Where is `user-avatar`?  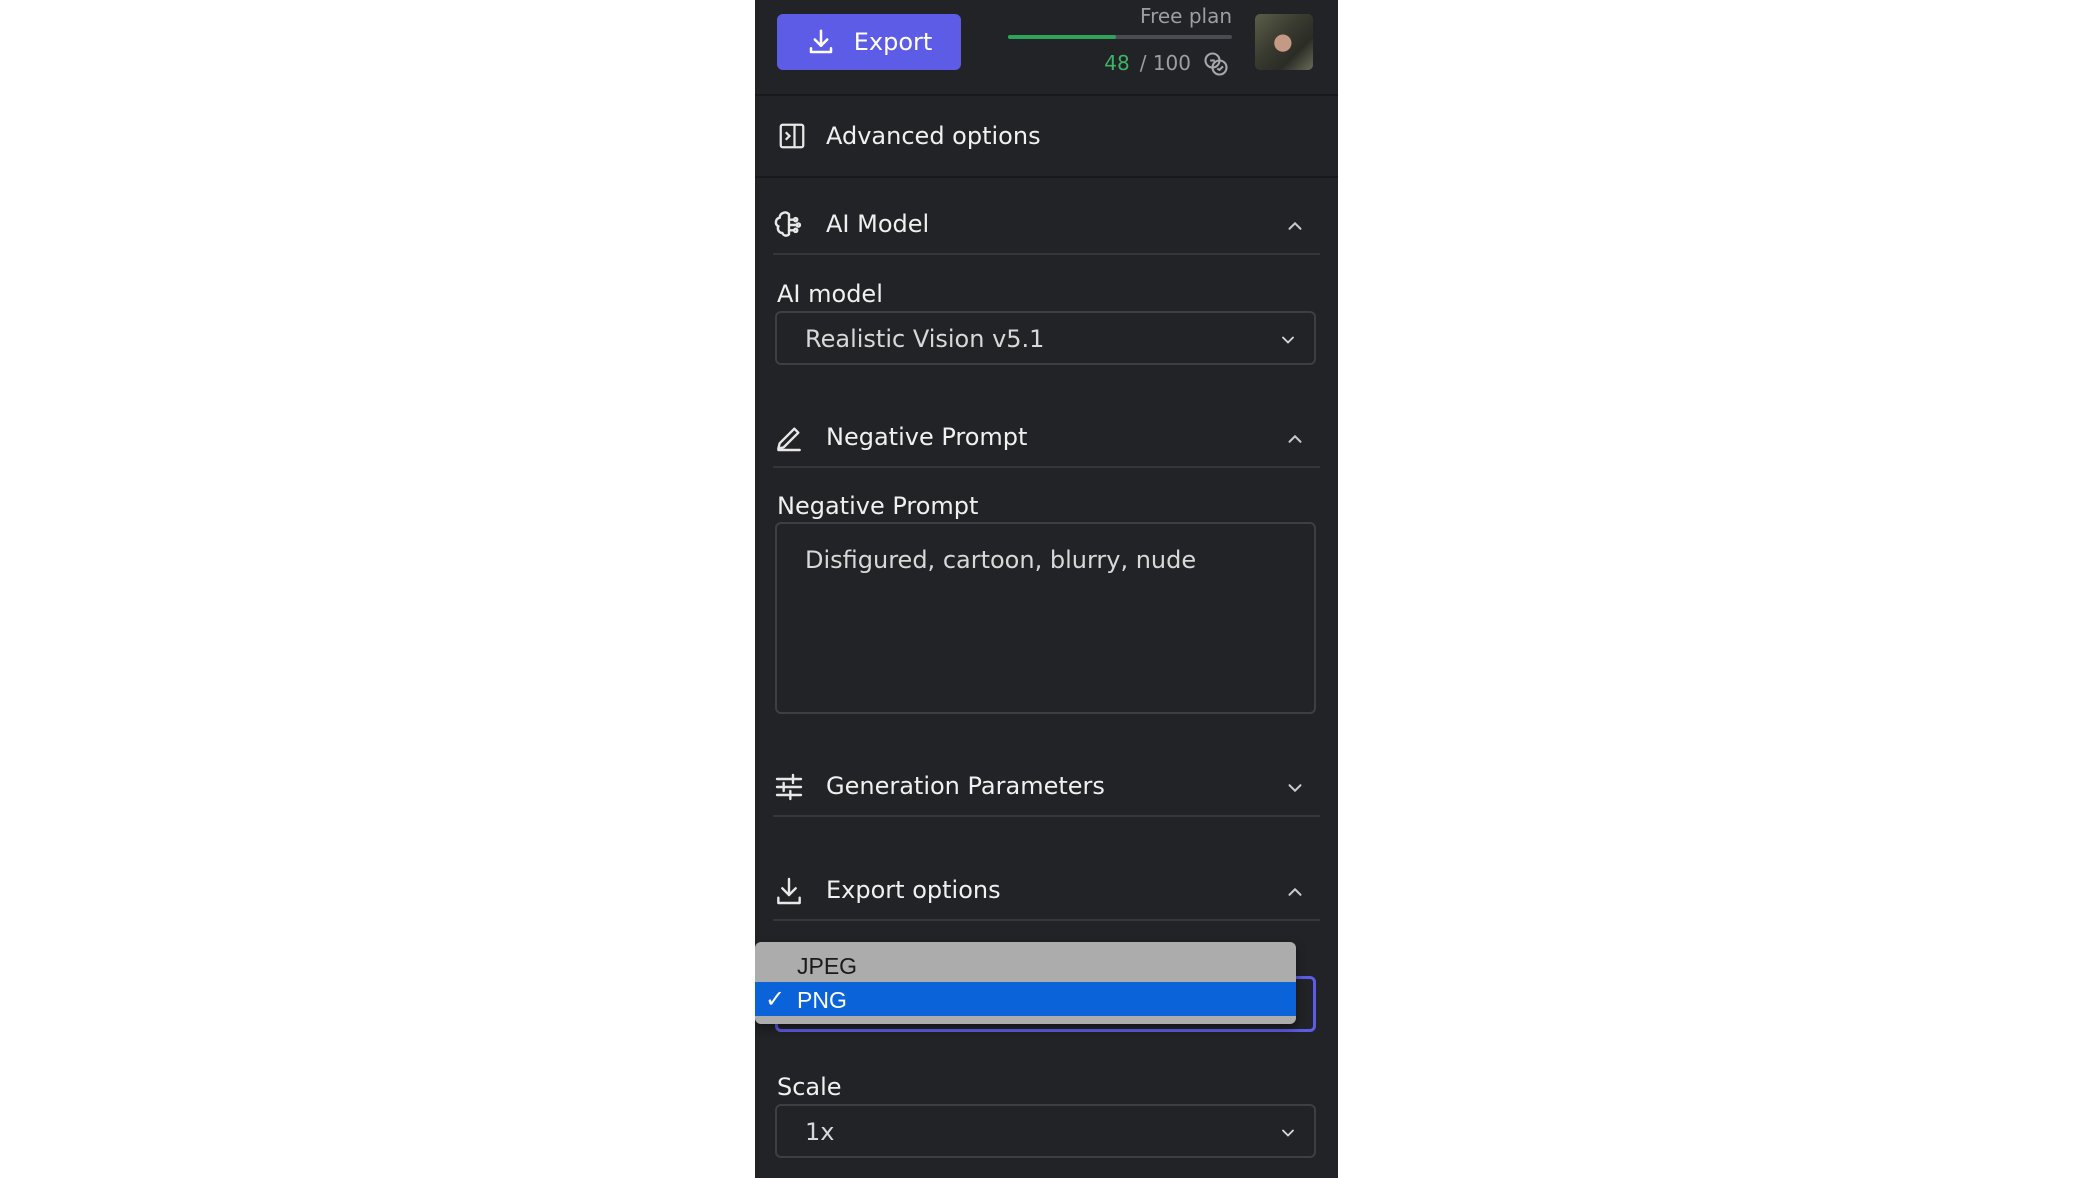
user-avatar is located at coordinates (1284, 42).